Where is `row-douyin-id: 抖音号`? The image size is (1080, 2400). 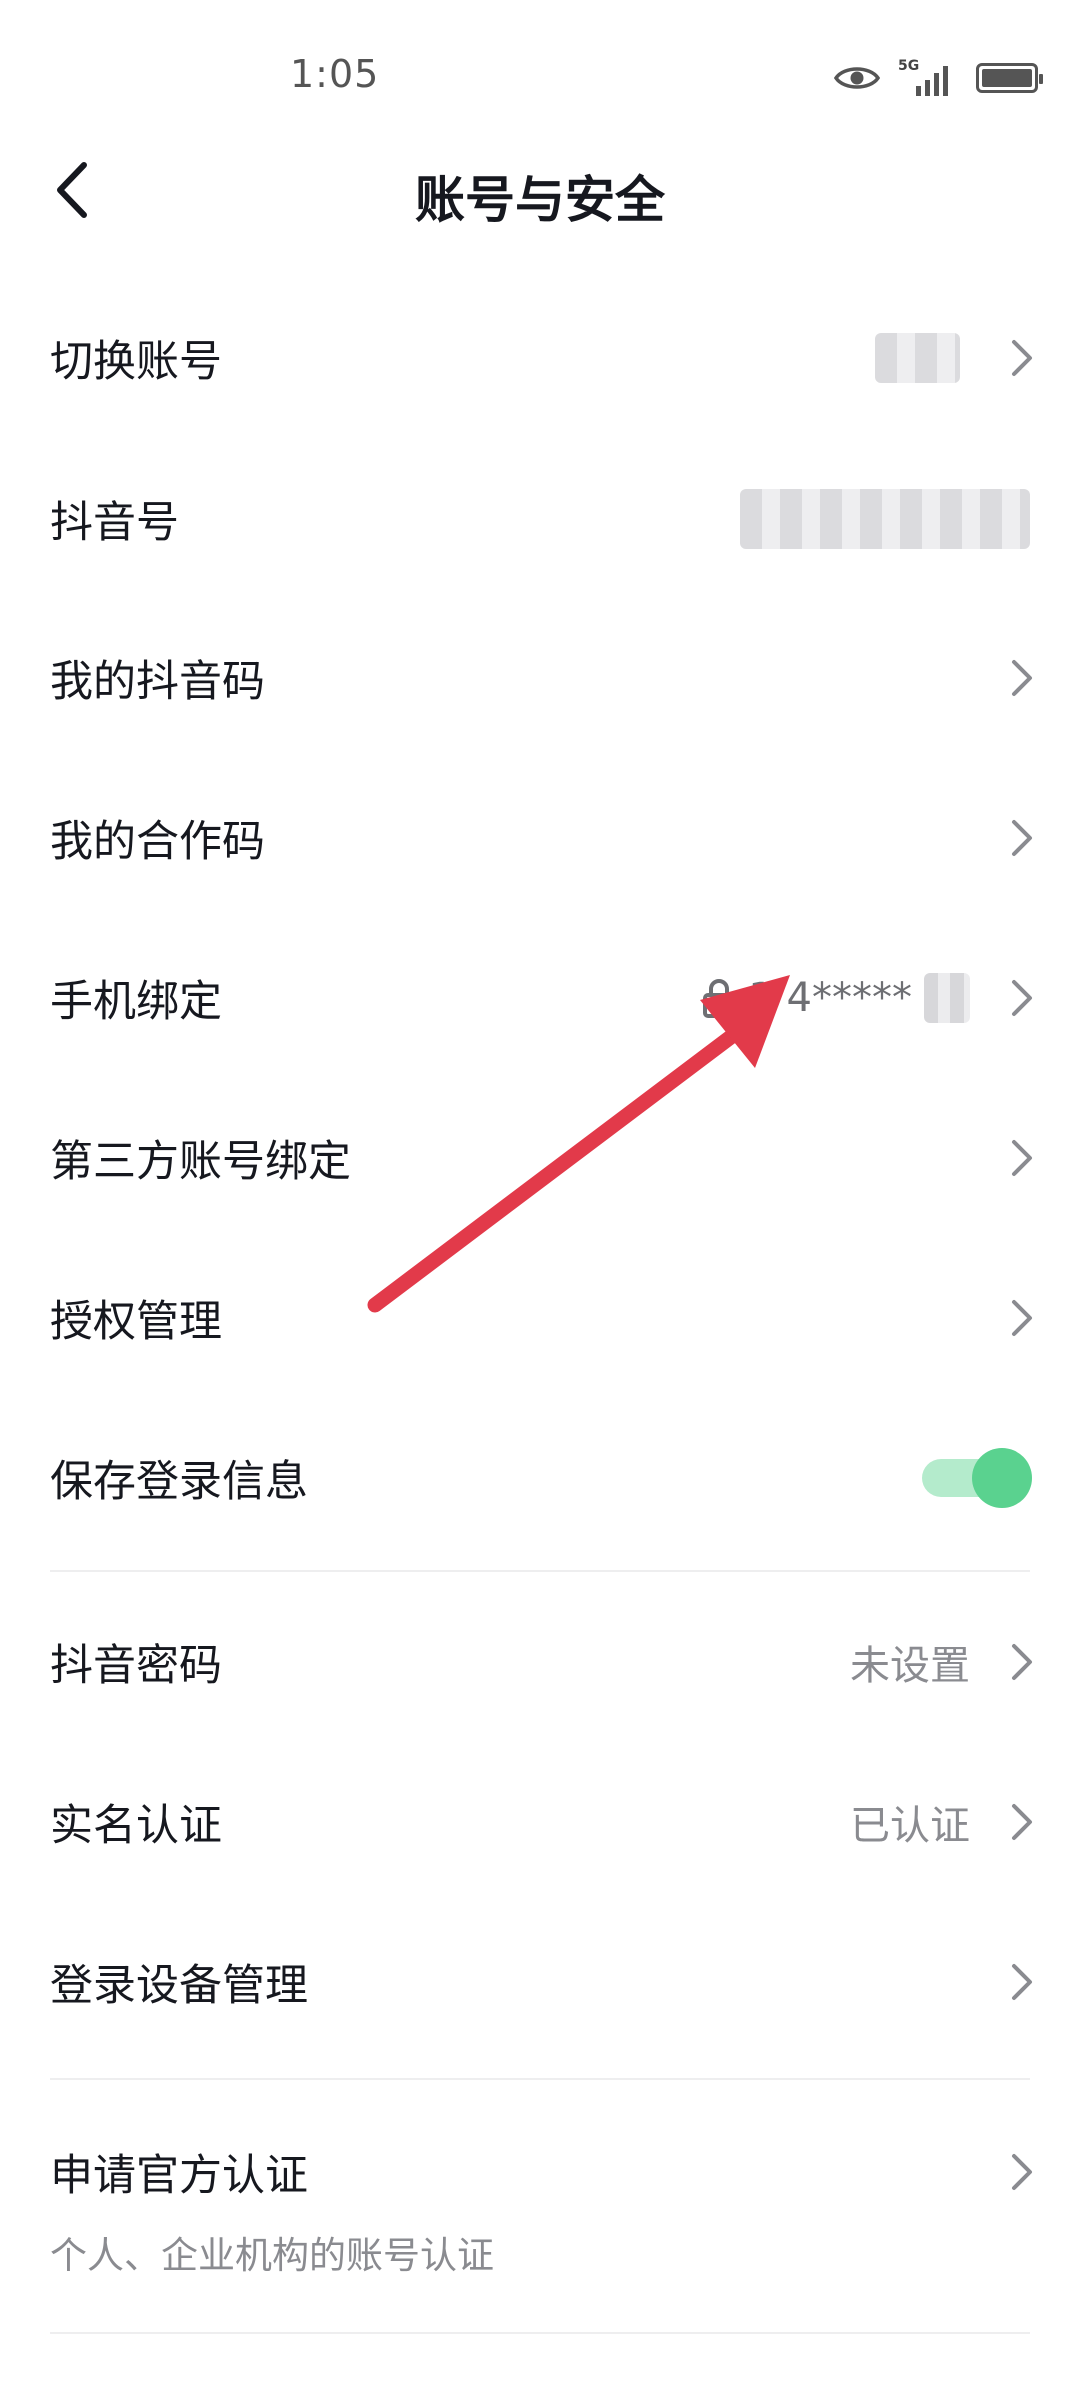
row-douyin-id: 抖音号 is located at coordinates (540, 519).